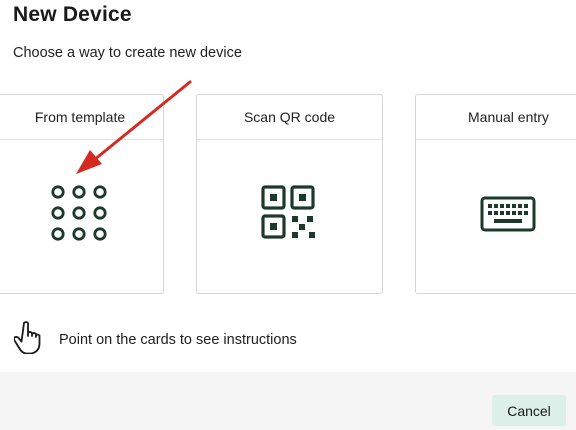  Describe the element at coordinates (495, 194) in the screenshot. I see `card-manual-entry: Manual entry` at that location.